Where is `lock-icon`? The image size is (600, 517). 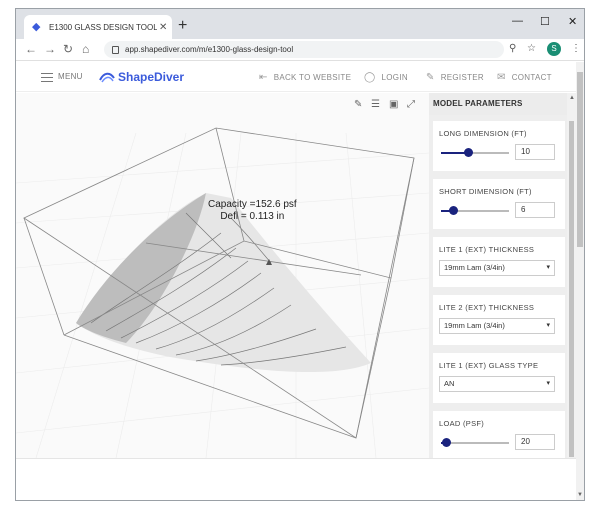 lock-icon is located at coordinates (115, 49).